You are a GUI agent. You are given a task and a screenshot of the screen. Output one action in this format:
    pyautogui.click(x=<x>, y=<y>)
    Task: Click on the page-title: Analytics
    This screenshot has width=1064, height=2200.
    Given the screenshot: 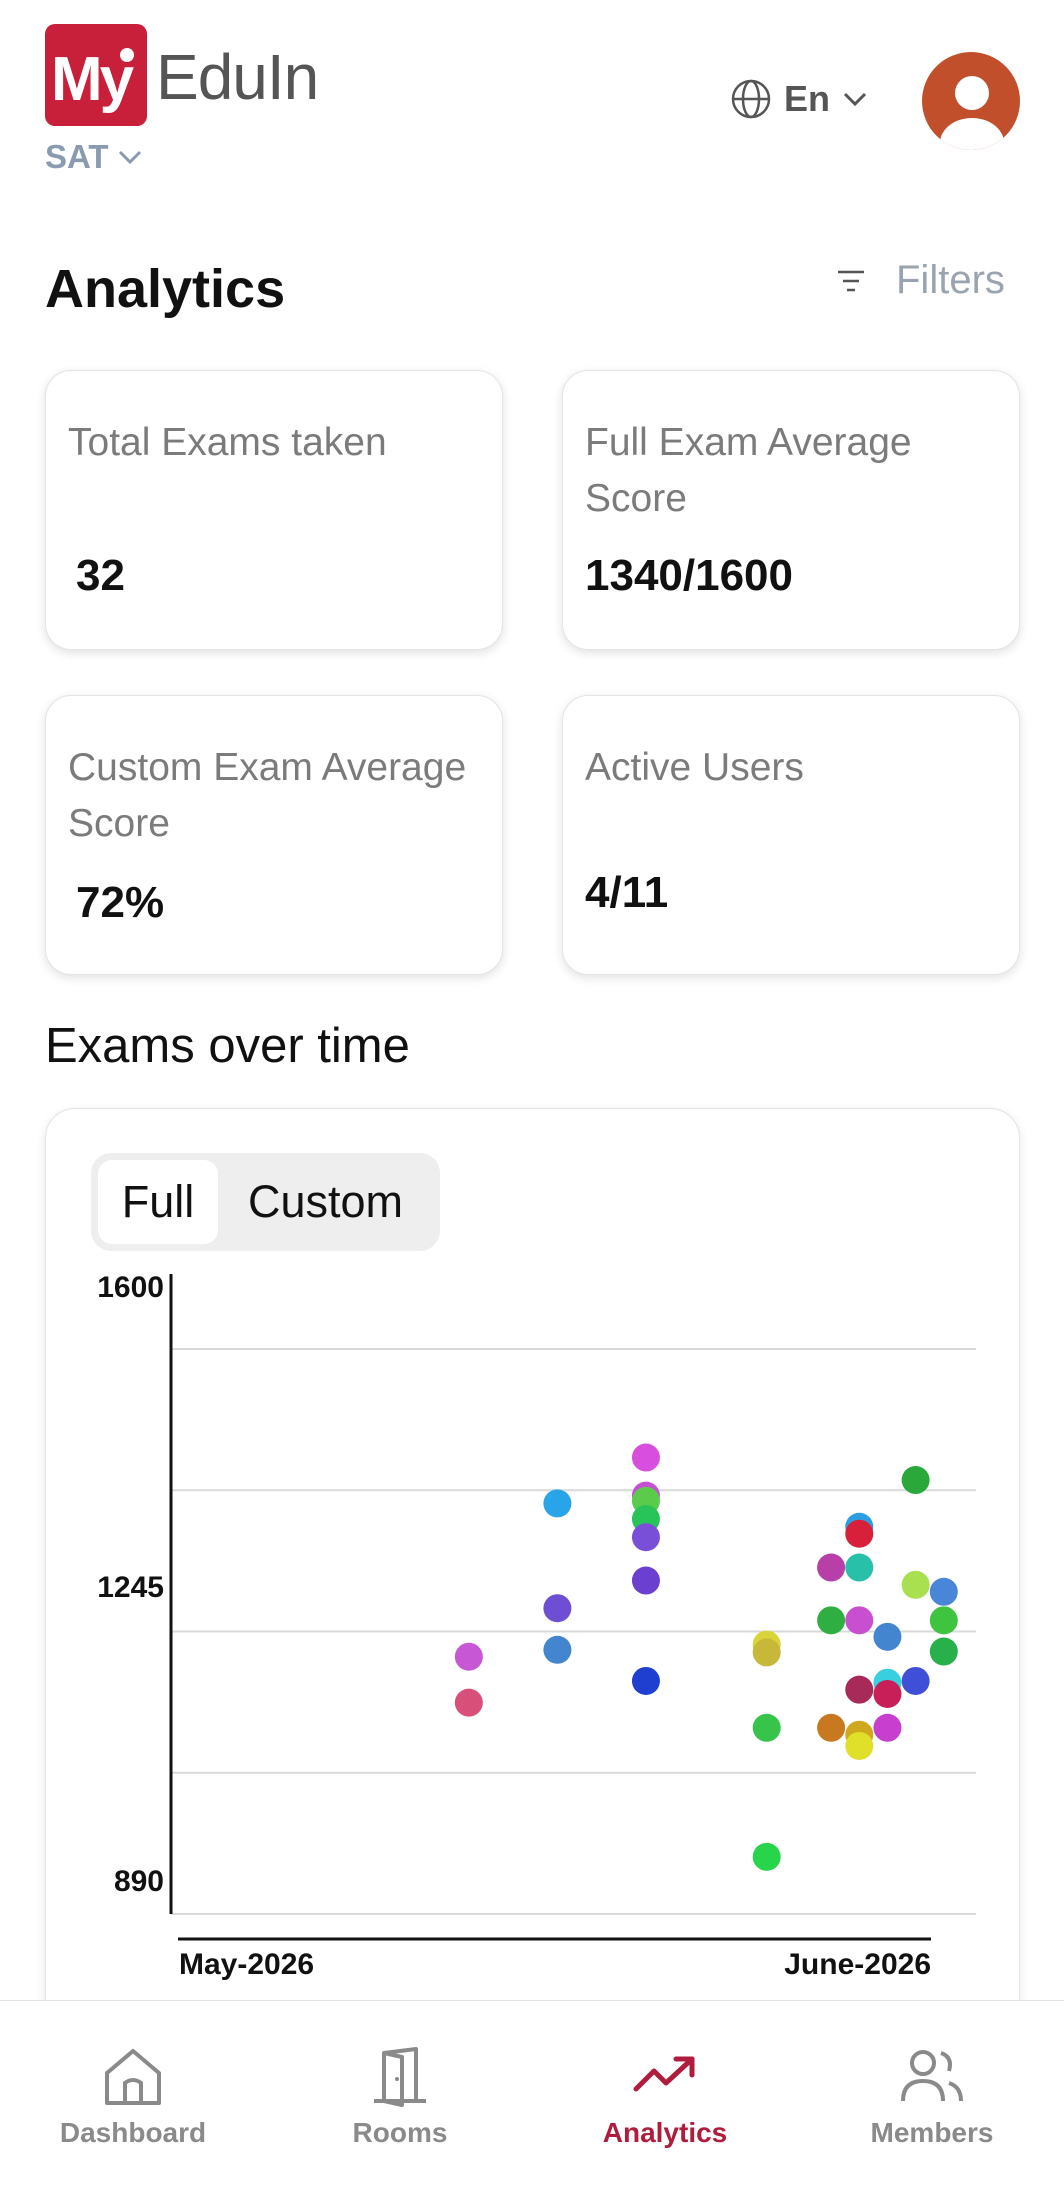 What is the action you would take?
    pyautogui.click(x=165, y=289)
    